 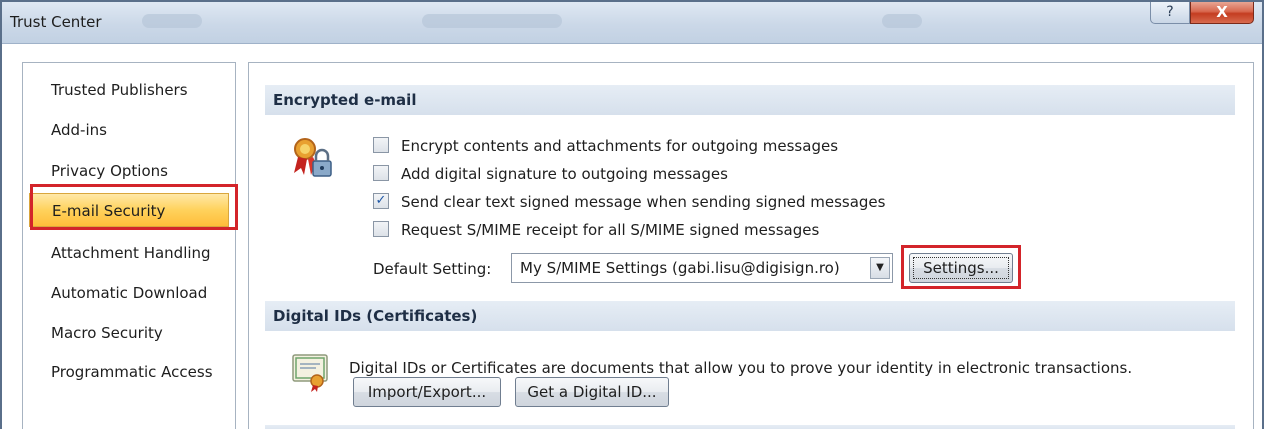 I want to click on sidebar-item-add-ins: Add-ins, so click(x=129, y=130).